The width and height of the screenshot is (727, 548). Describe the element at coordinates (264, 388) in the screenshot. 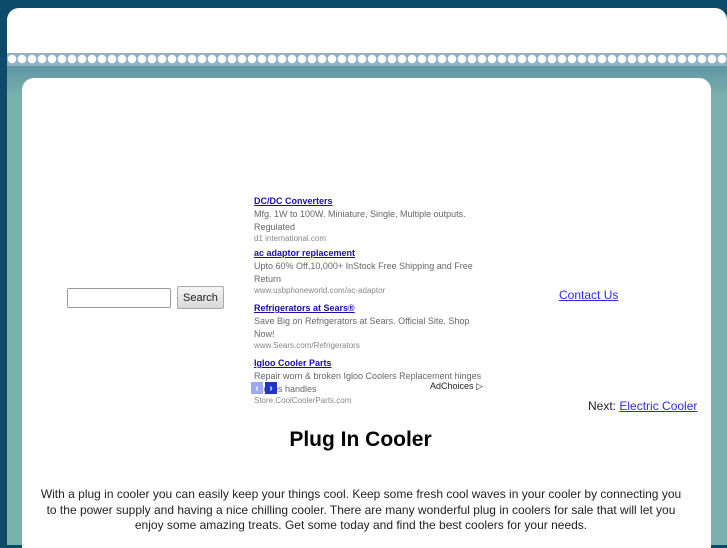

I see `ad-pager: ‹ ›` at that location.